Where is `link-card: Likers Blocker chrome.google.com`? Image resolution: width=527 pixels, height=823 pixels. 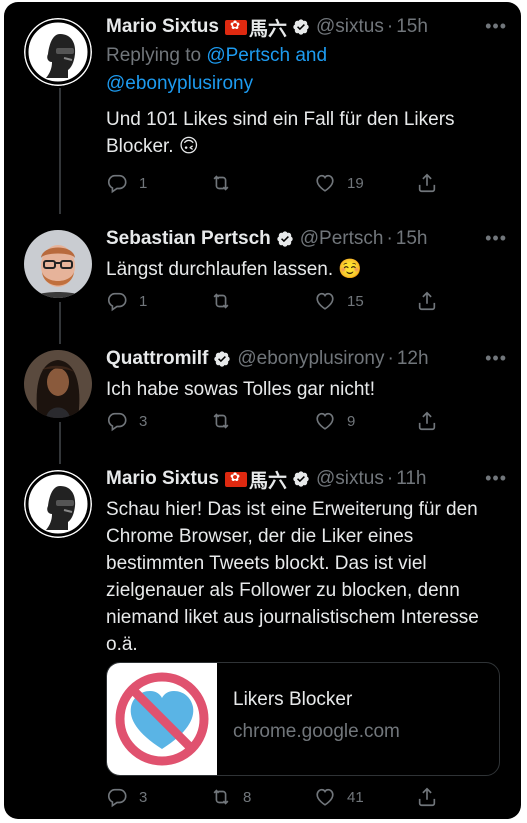
link-card: Likers Blocker chrome.google.com is located at coordinates (303, 719).